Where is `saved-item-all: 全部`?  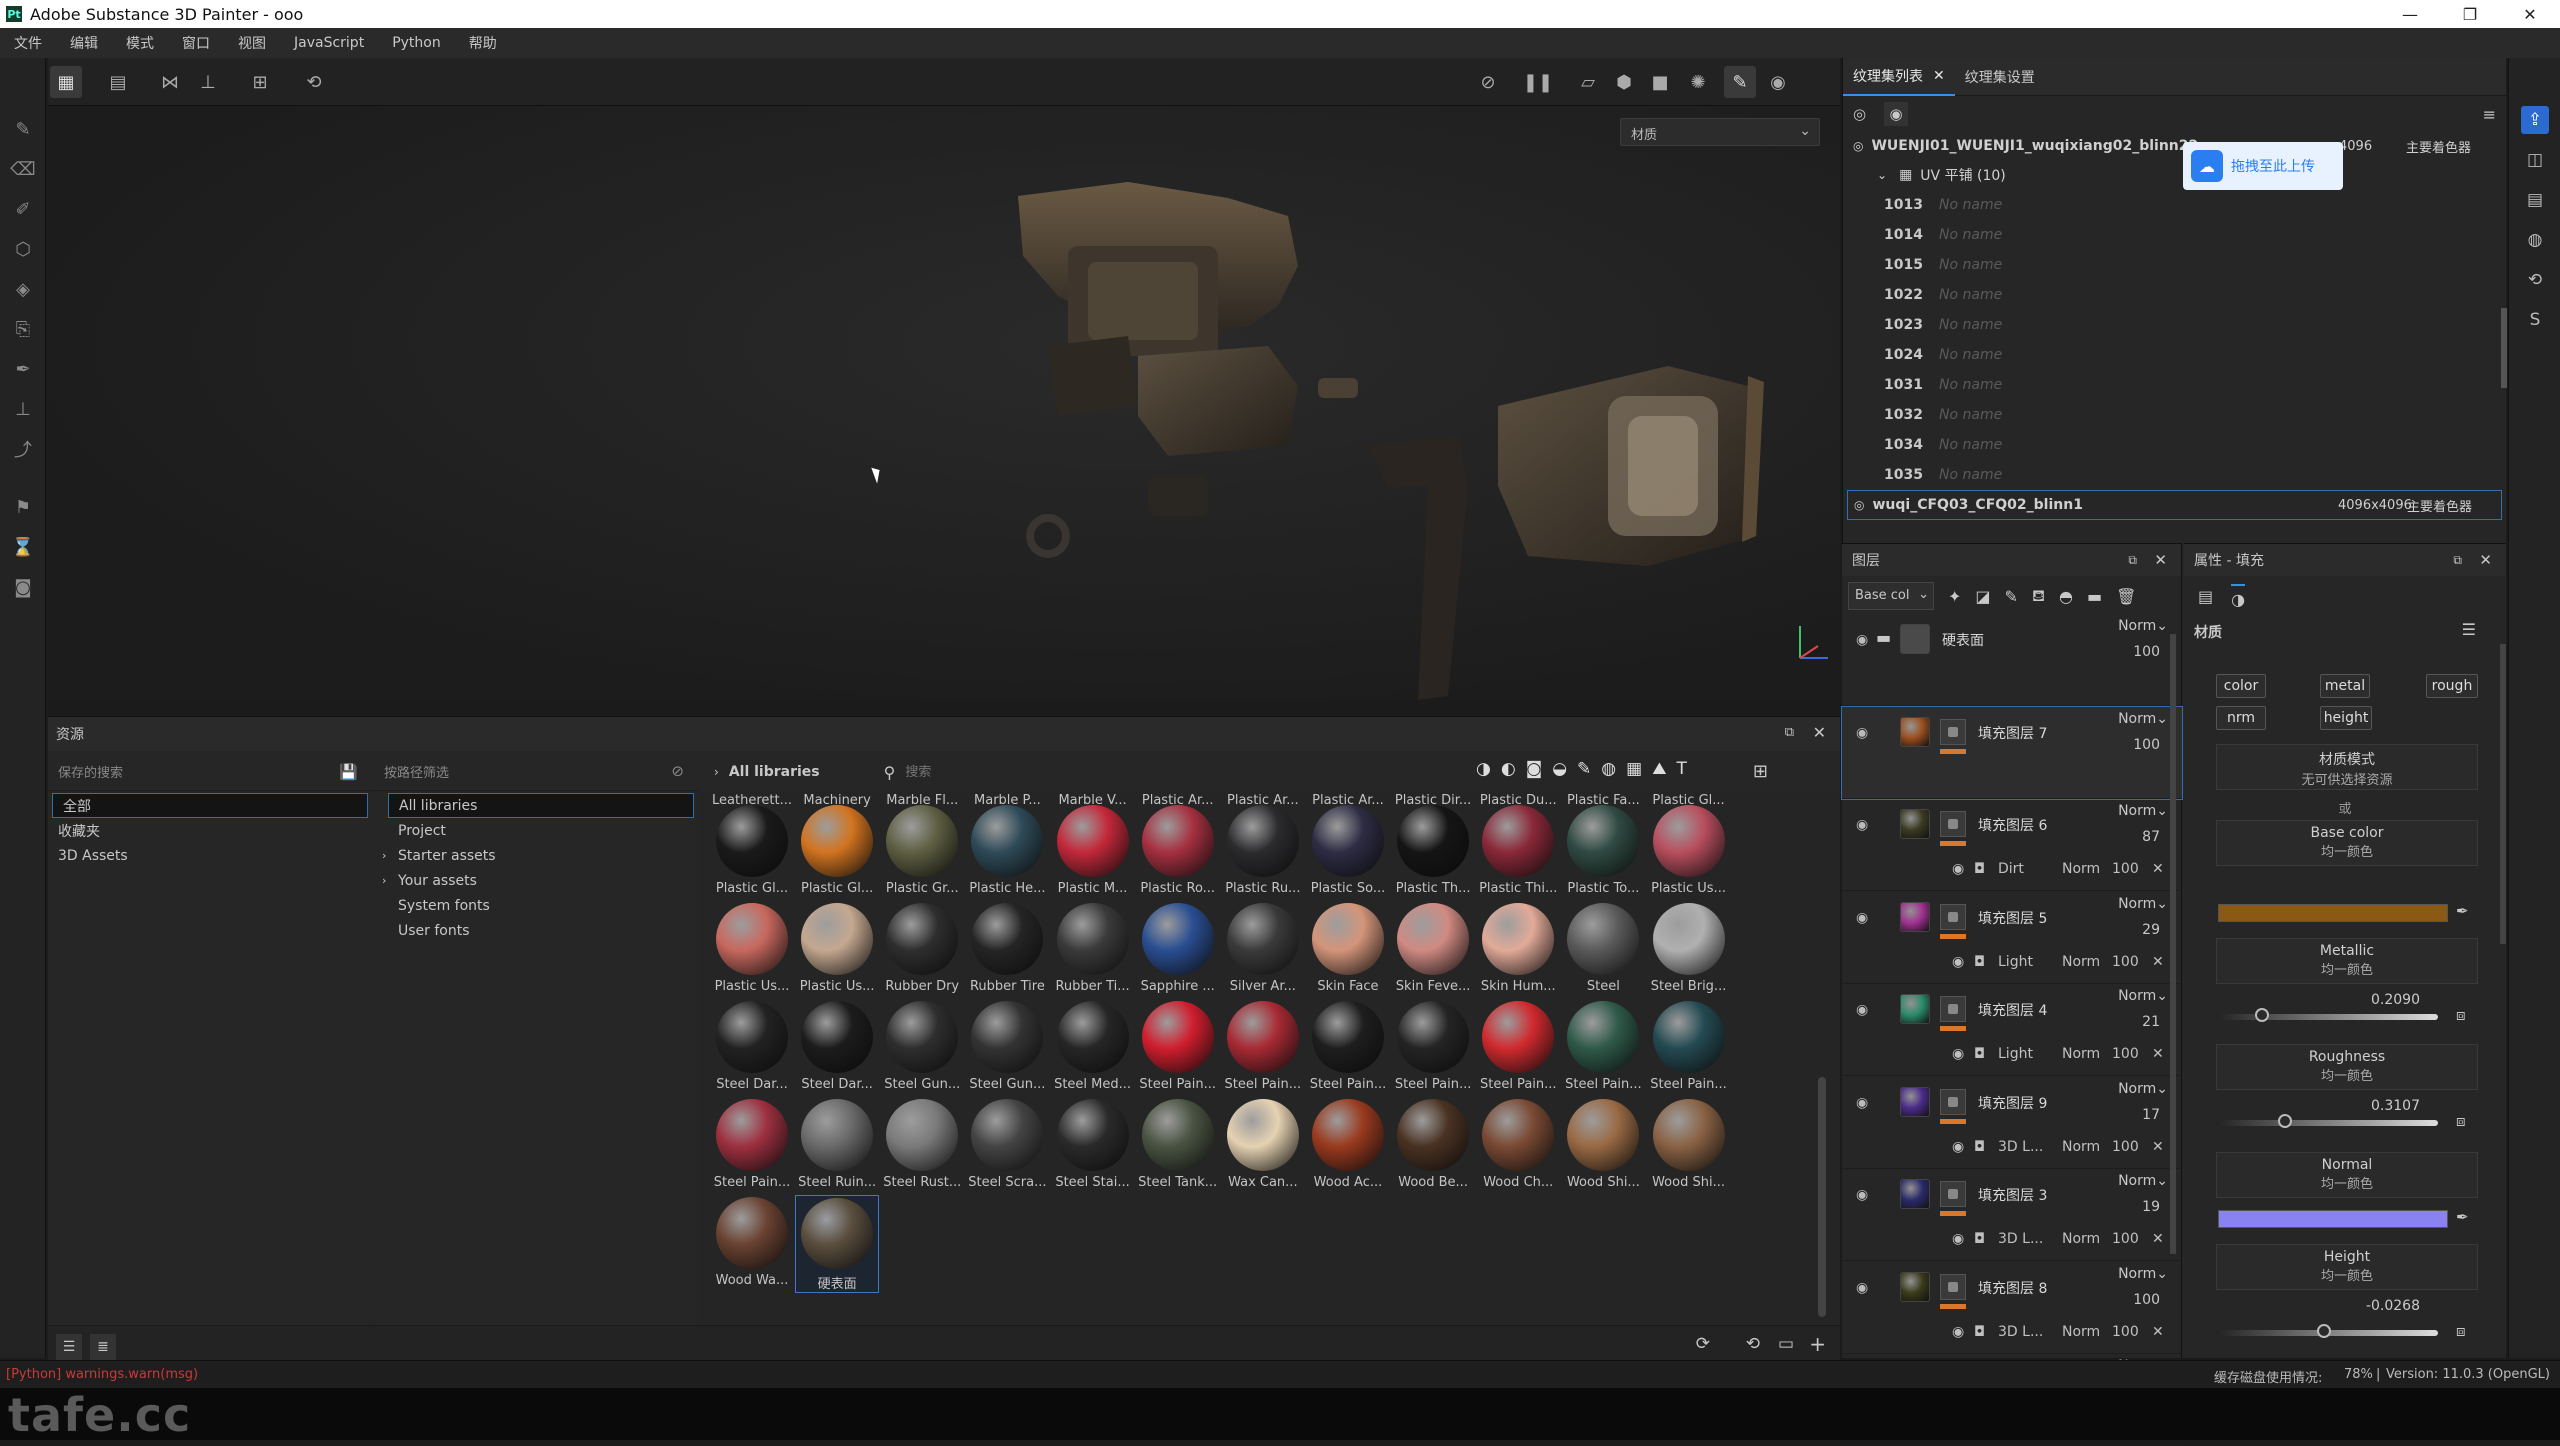 saved-item-all: 全部 is located at coordinates (210, 805).